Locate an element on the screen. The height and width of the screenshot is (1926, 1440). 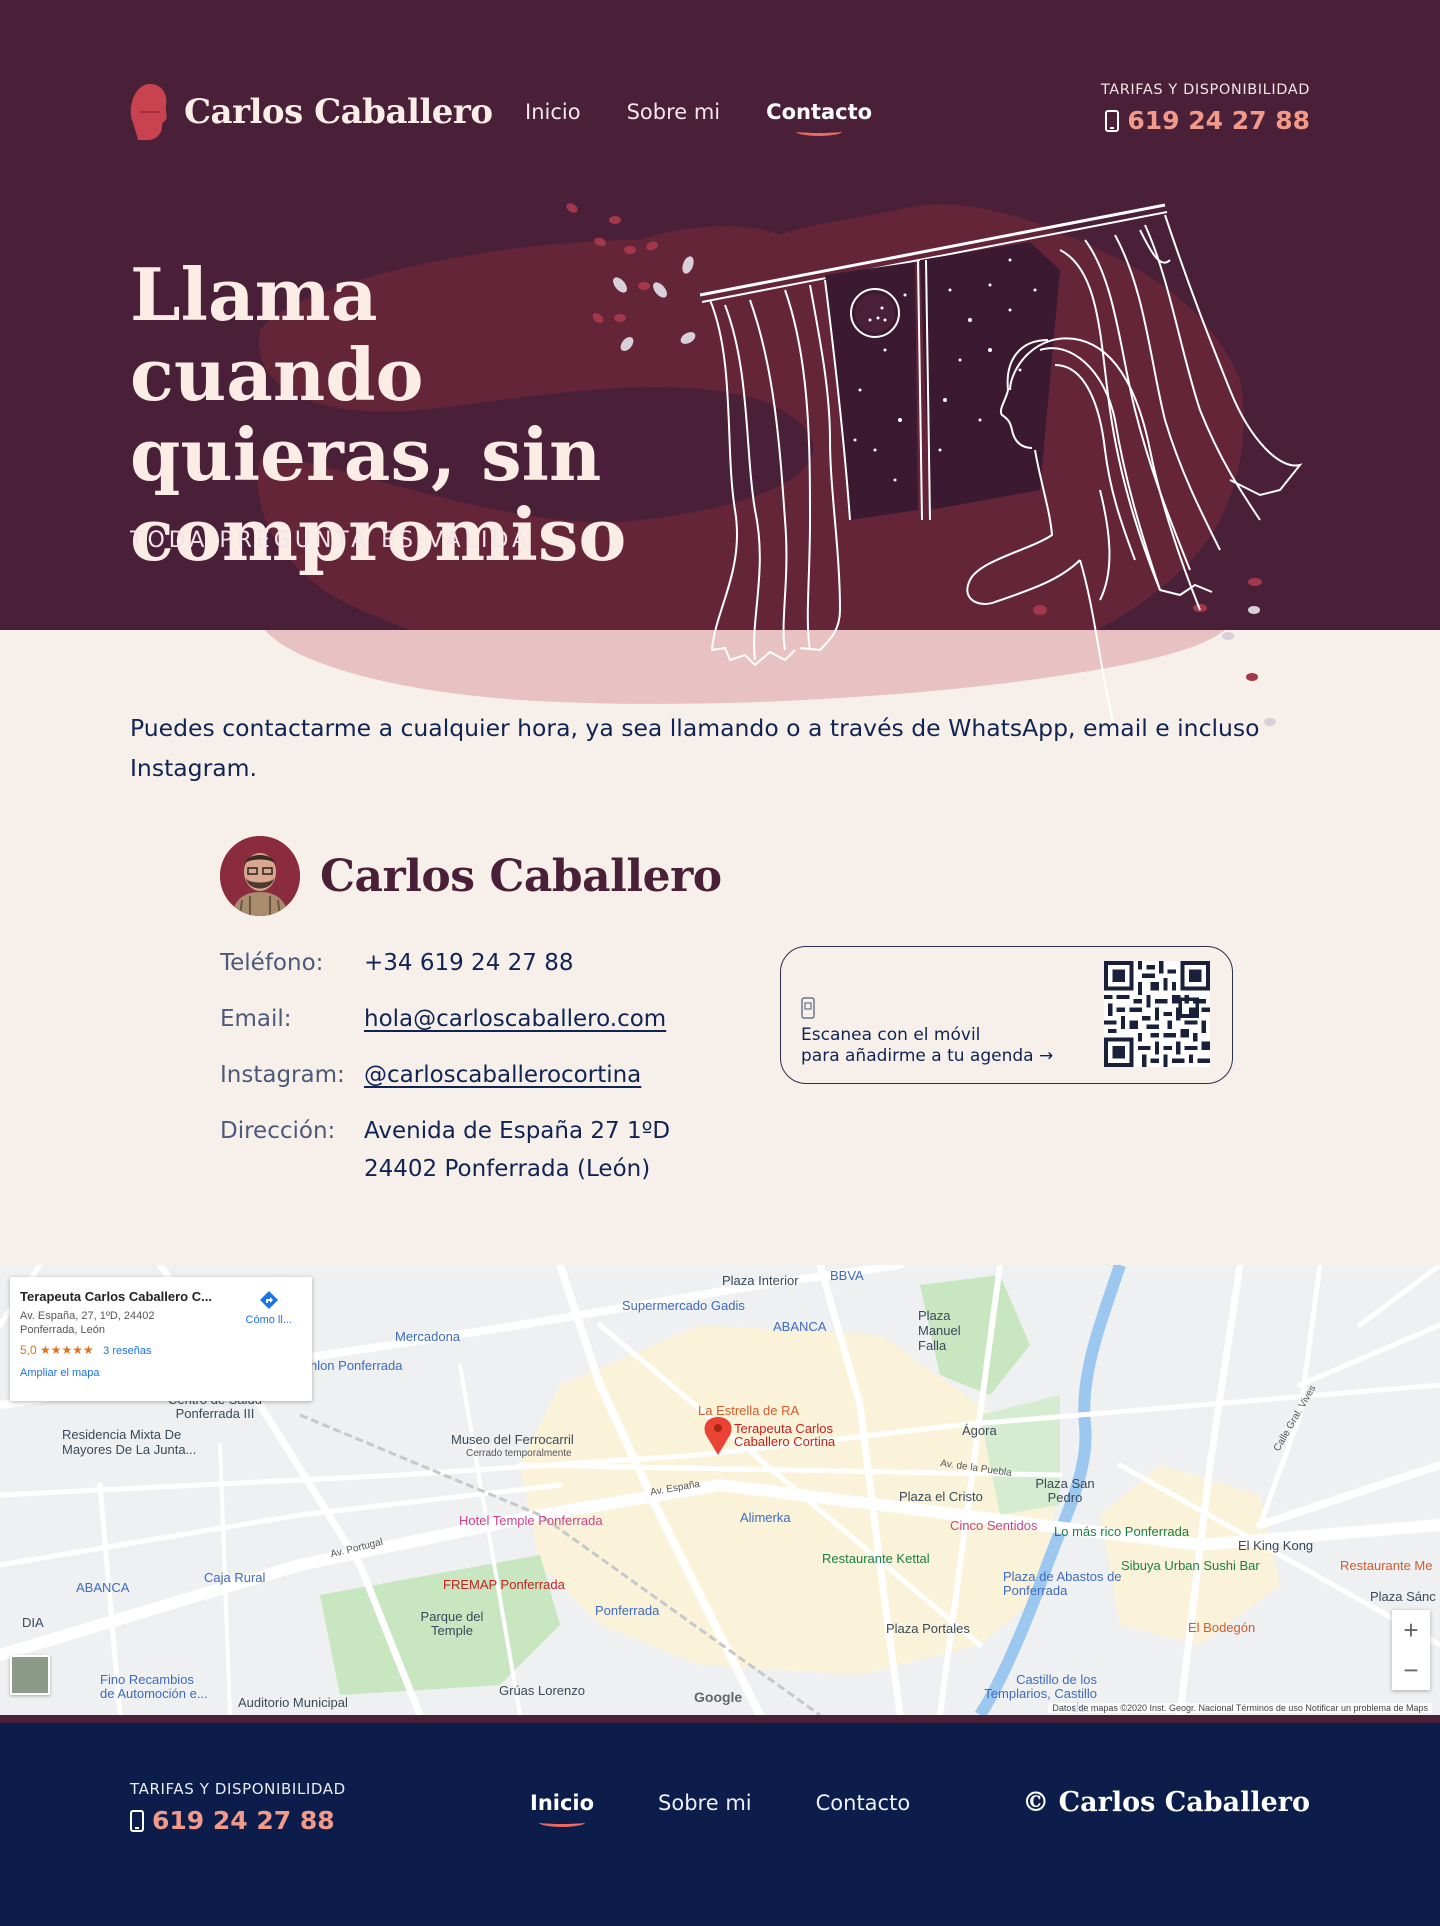
satellite-toggle is located at coordinates (30, 1675).